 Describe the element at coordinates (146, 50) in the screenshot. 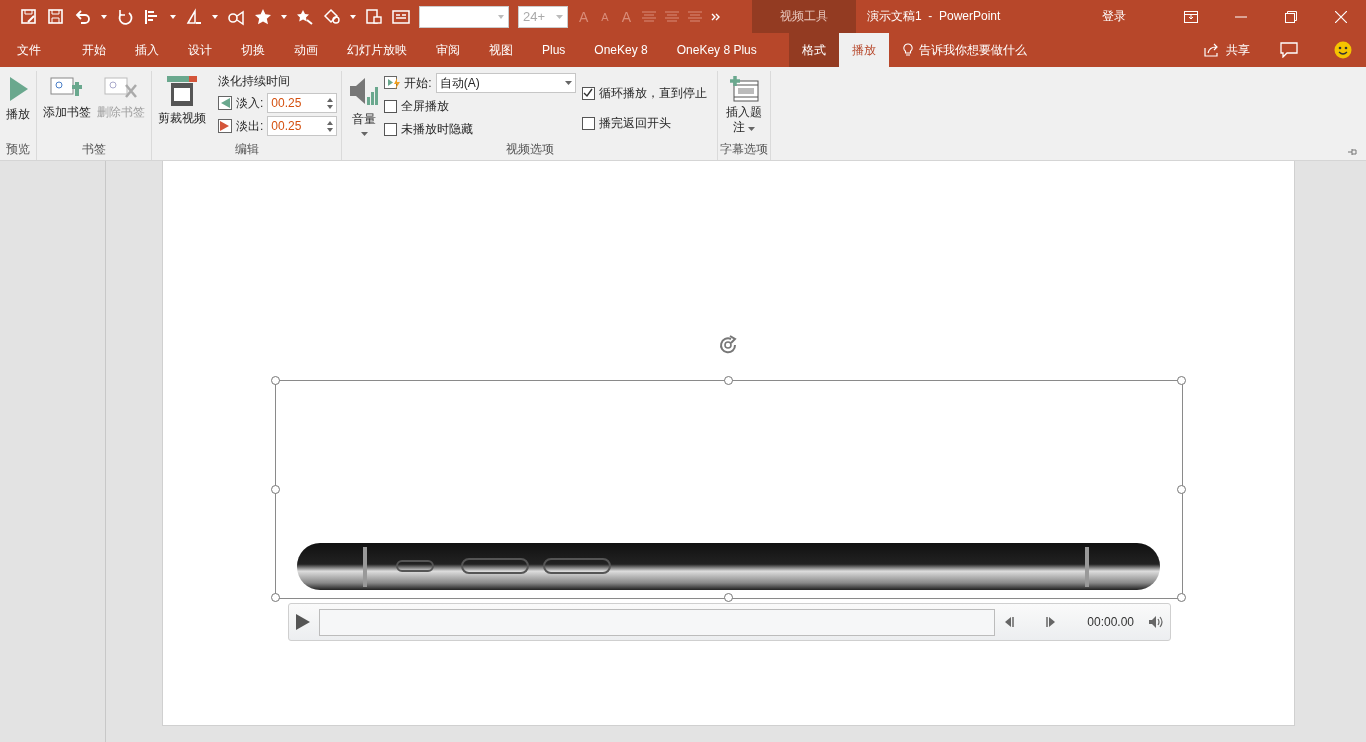

I see `ribbon-tab: 插入` at that location.